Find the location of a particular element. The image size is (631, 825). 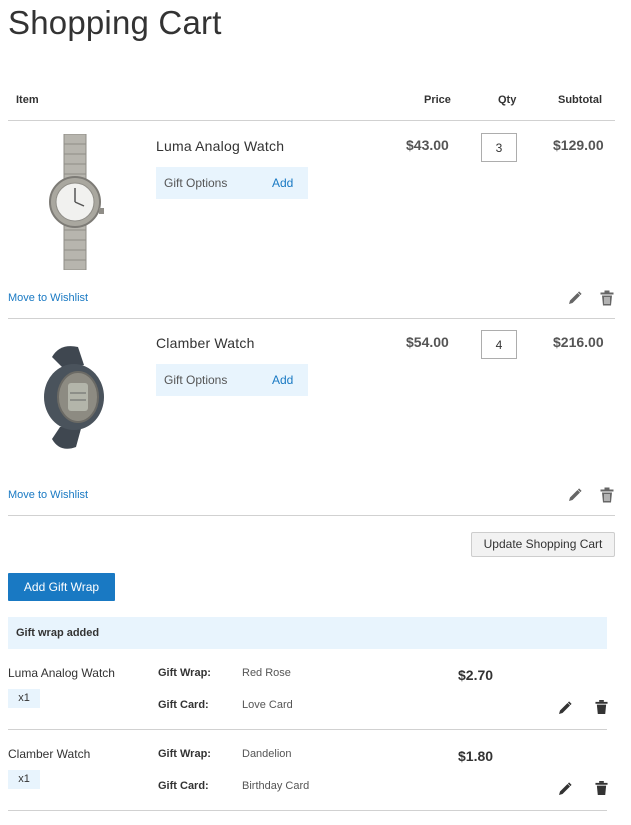

header-item: Item is located at coordinates (27, 100).